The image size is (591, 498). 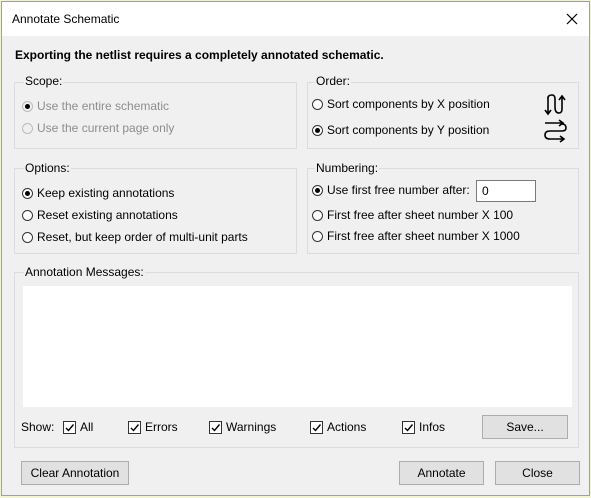 I want to click on order-label: Order:, so click(x=333, y=81).